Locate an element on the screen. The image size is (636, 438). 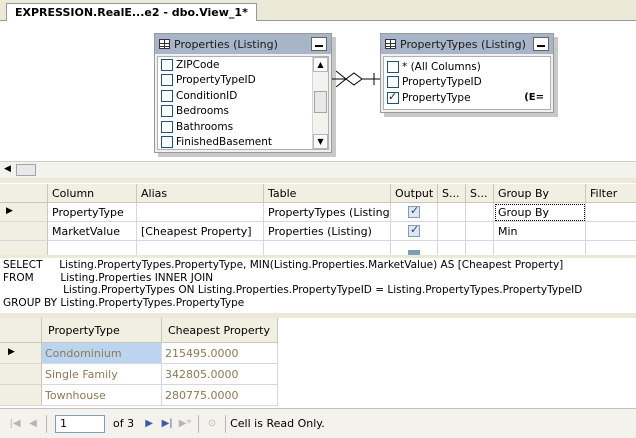
column-row-finishedbasement: FinishedBasement is located at coordinates (243, 143).